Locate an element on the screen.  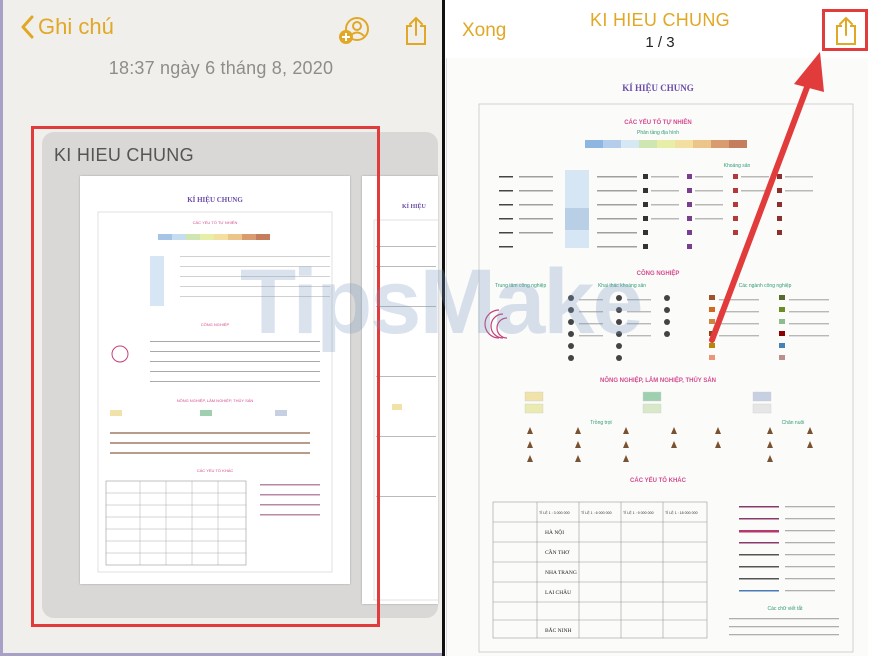
doc-abbrev-label: Các chữ viết tắt is located at coordinates (785, 608).